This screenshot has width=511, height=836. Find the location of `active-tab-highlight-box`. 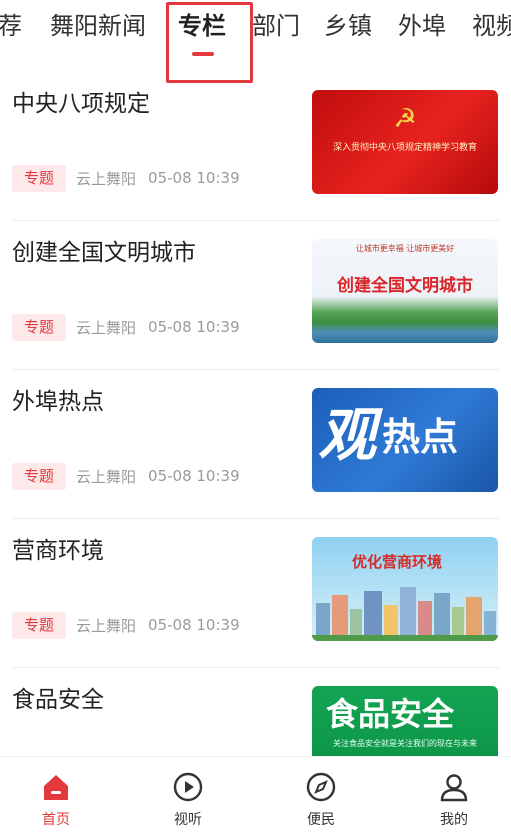

active-tab-highlight-box is located at coordinates (209, 42).